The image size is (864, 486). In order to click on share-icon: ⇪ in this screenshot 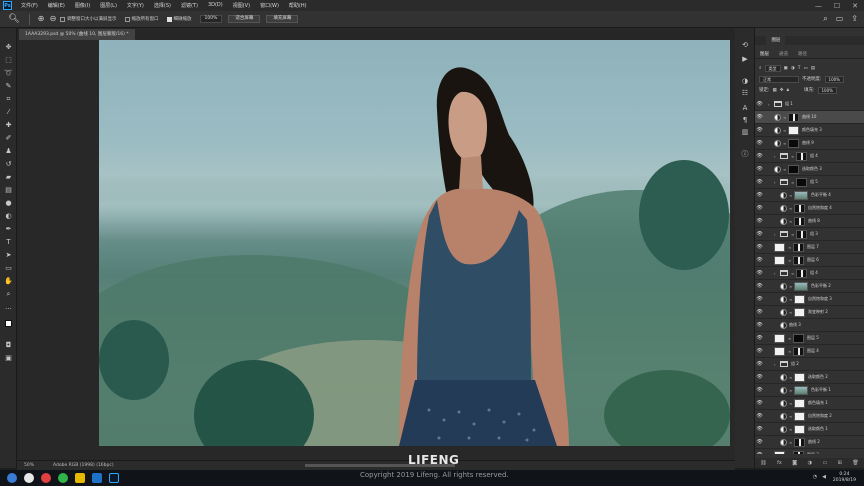, I will do `click(854, 19)`.